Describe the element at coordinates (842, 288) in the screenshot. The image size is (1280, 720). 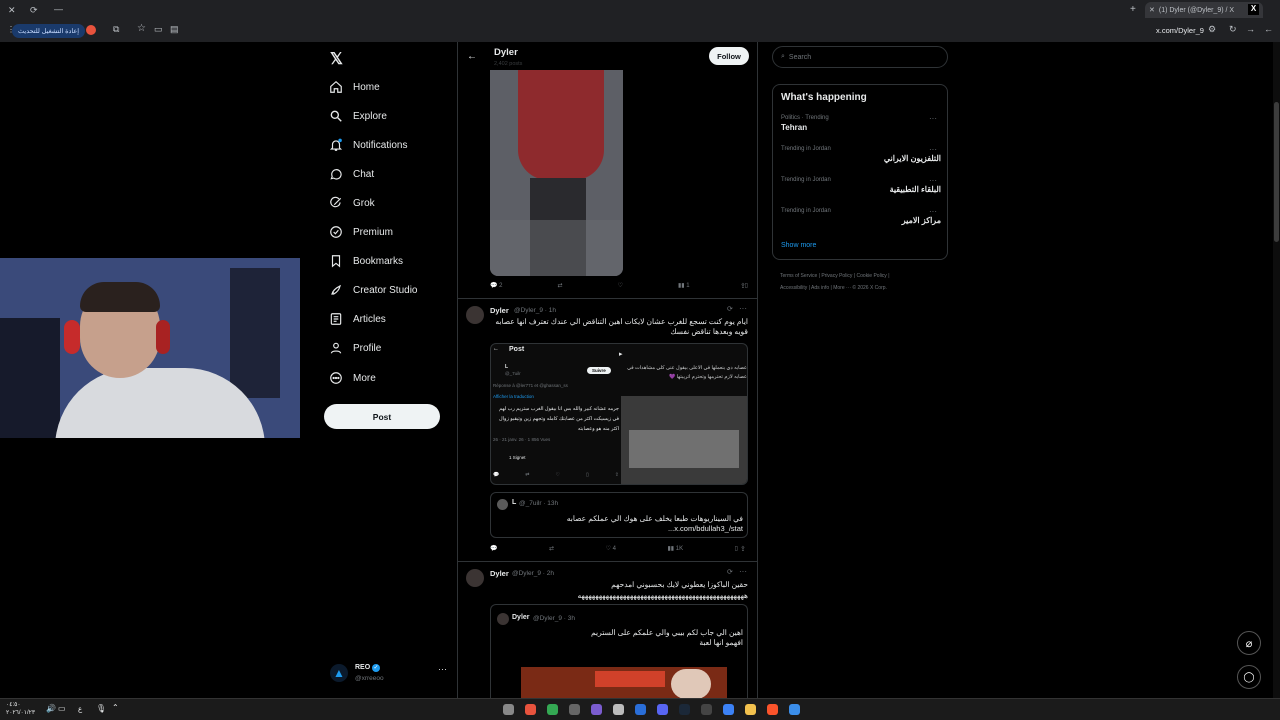
I see `footer-link: More ···` at that location.